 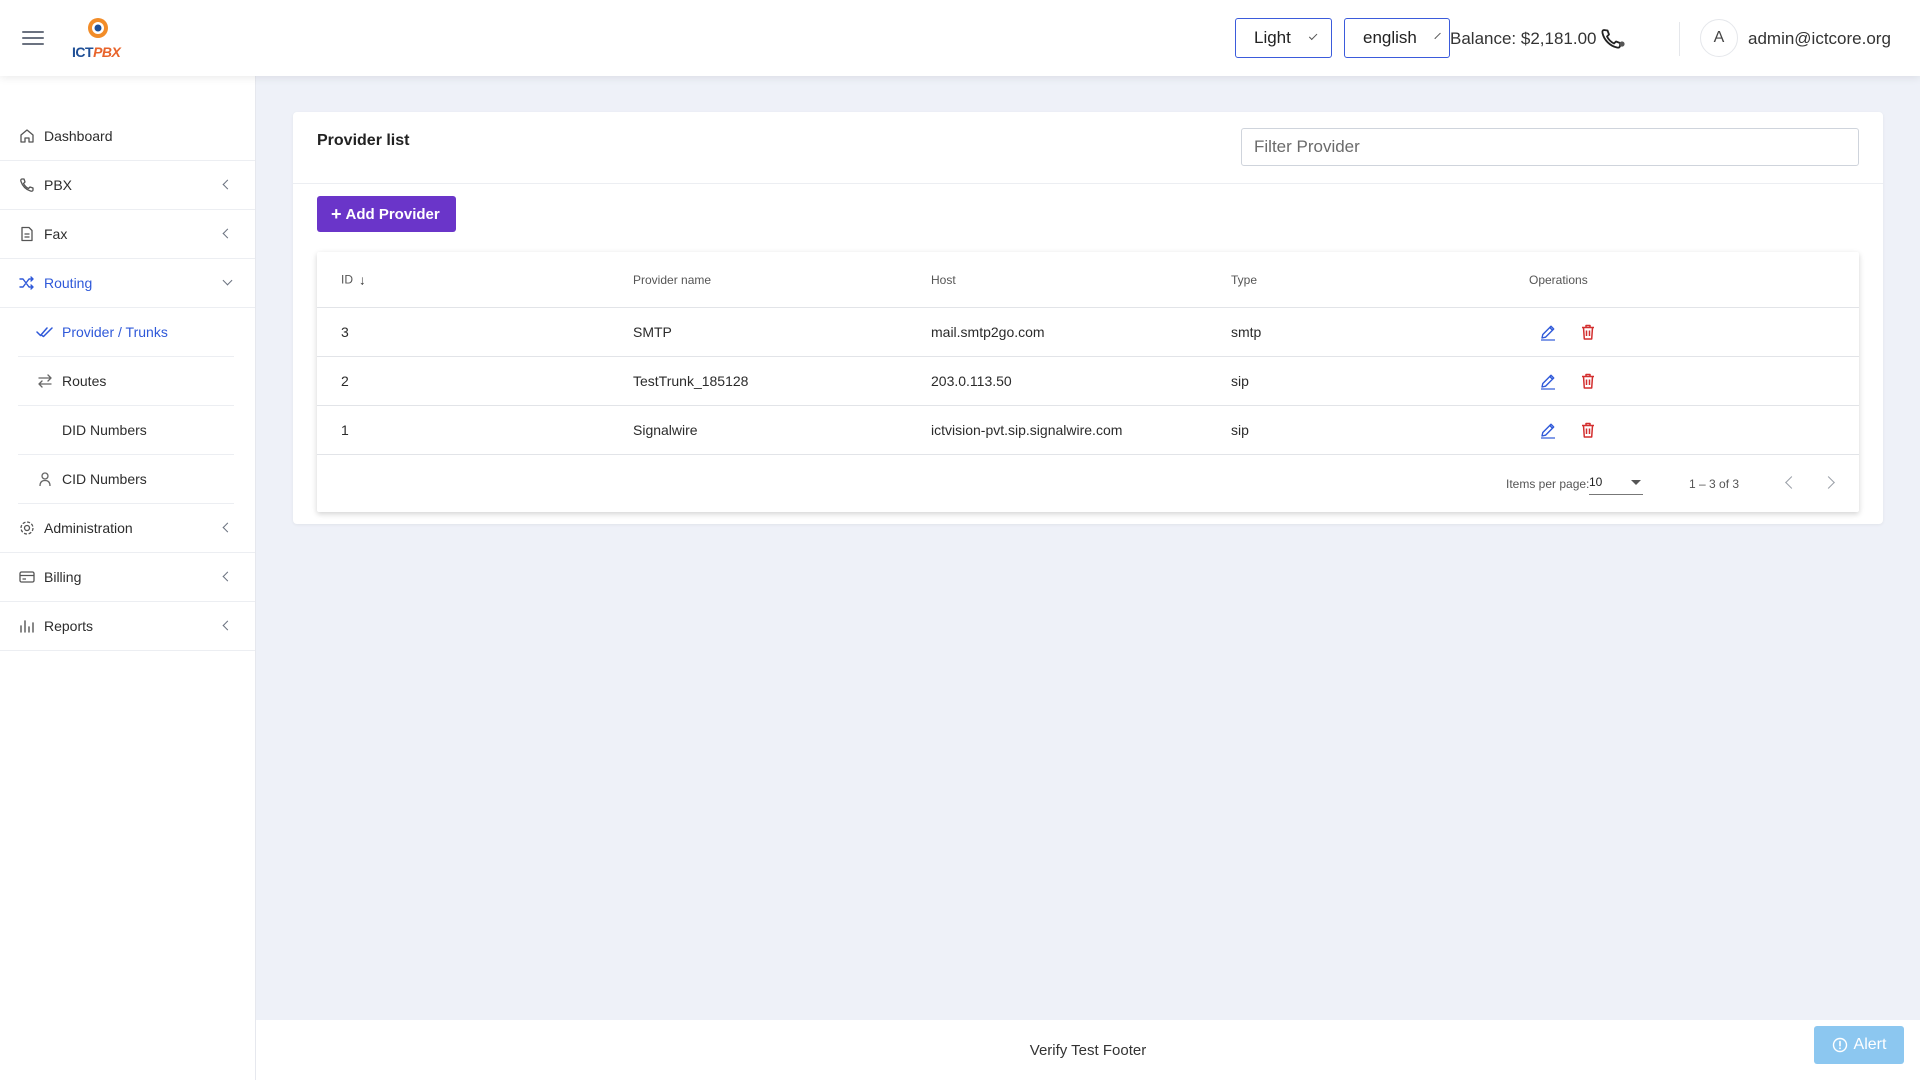 I want to click on phone-icon, so click(x=27, y=185).